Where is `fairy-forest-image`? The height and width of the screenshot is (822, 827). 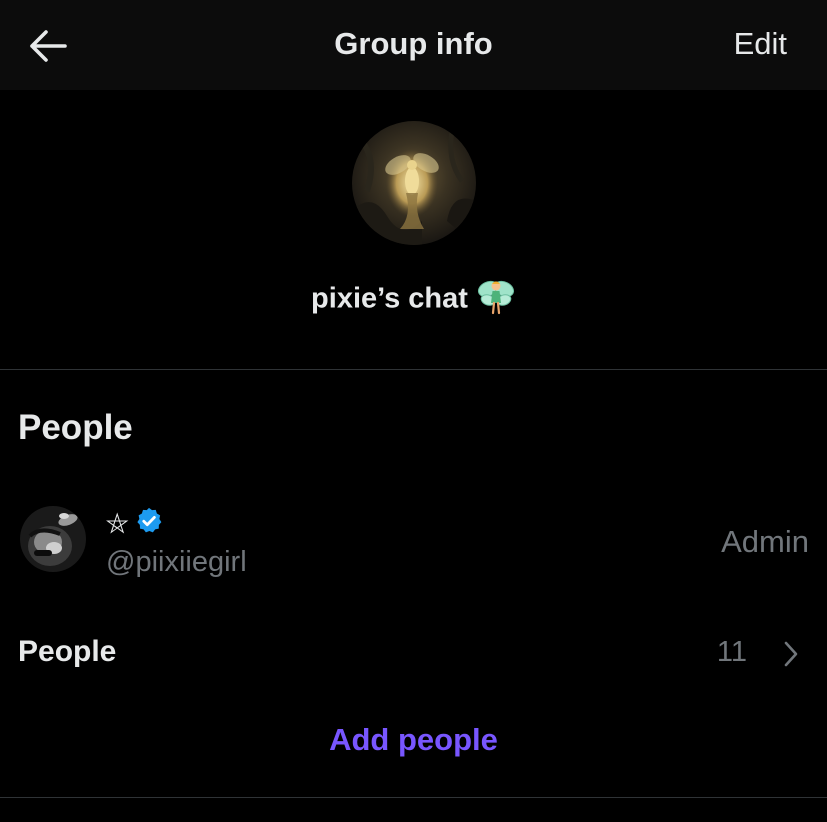 fairy-forest-image is located at coordinates (414, 183).